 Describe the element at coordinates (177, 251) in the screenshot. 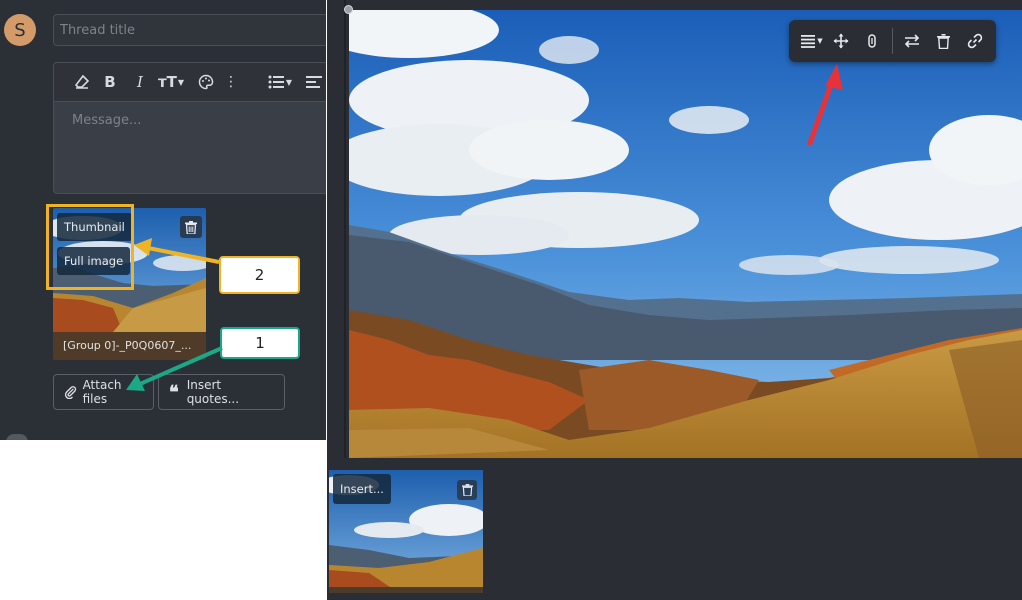

I see `orange-arrow` at that location.